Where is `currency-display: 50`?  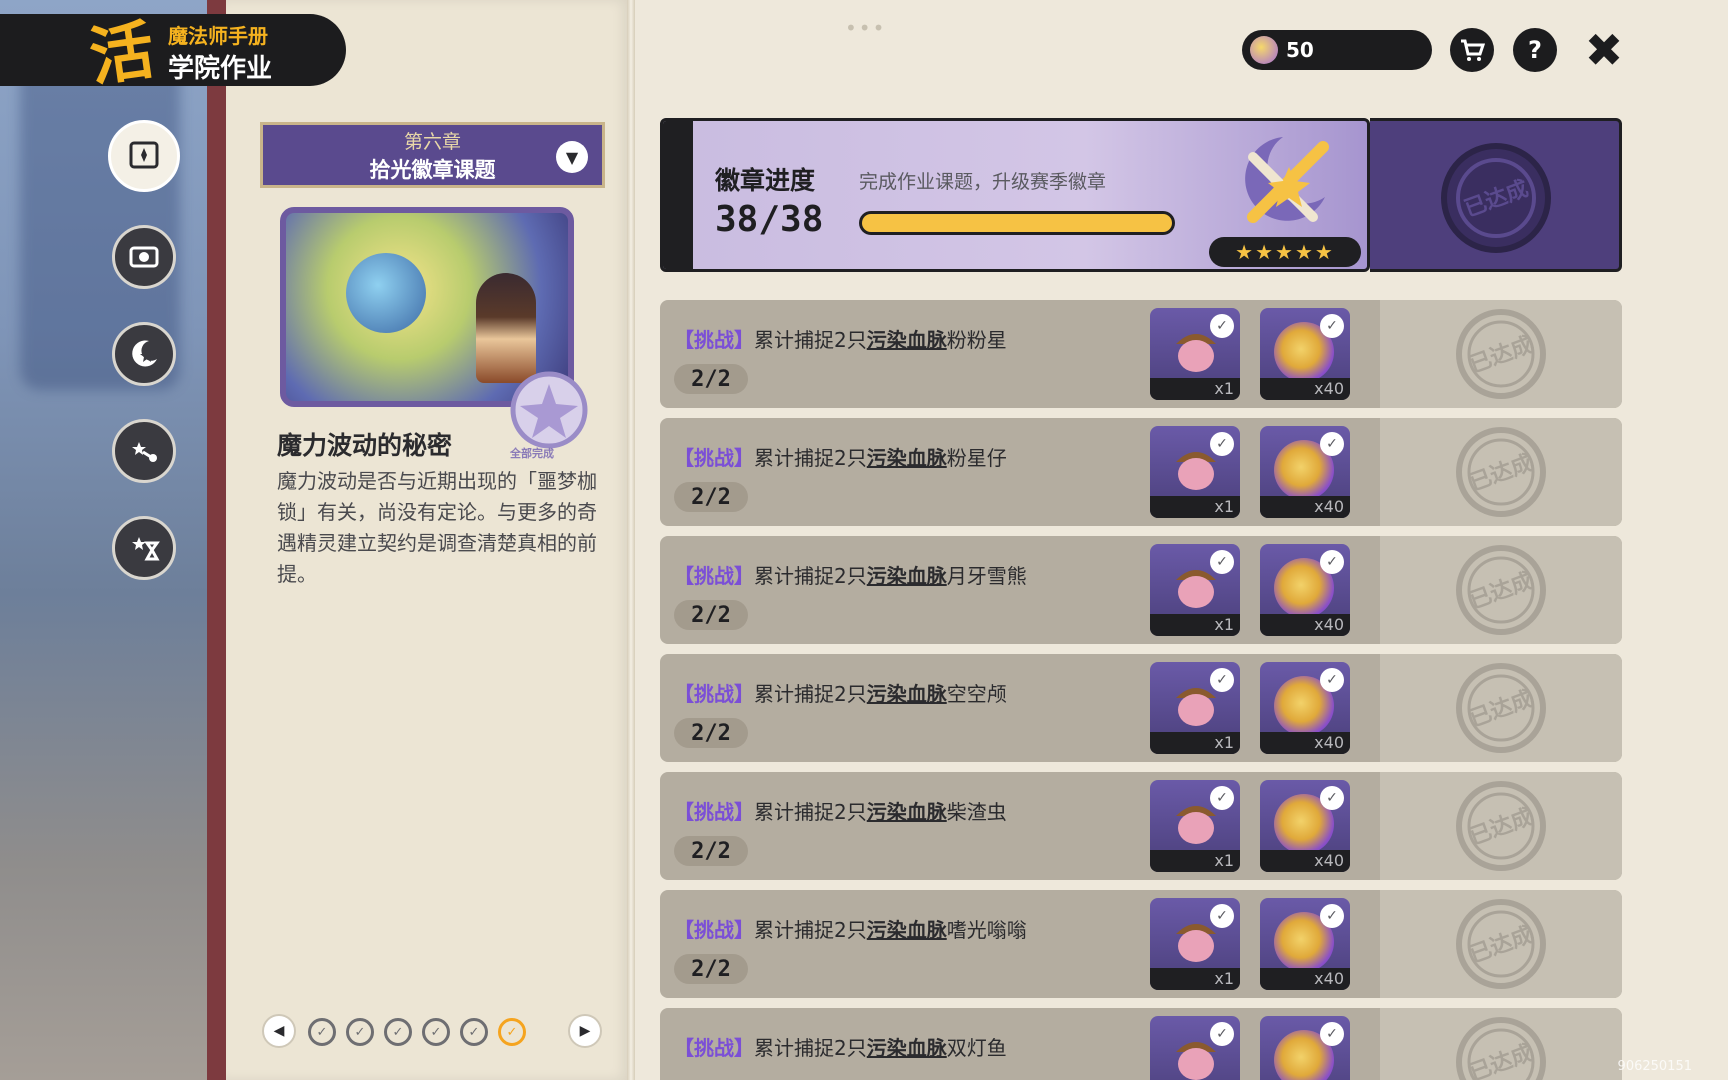
currency-display: 50 is located at coordinates (1337, 50).